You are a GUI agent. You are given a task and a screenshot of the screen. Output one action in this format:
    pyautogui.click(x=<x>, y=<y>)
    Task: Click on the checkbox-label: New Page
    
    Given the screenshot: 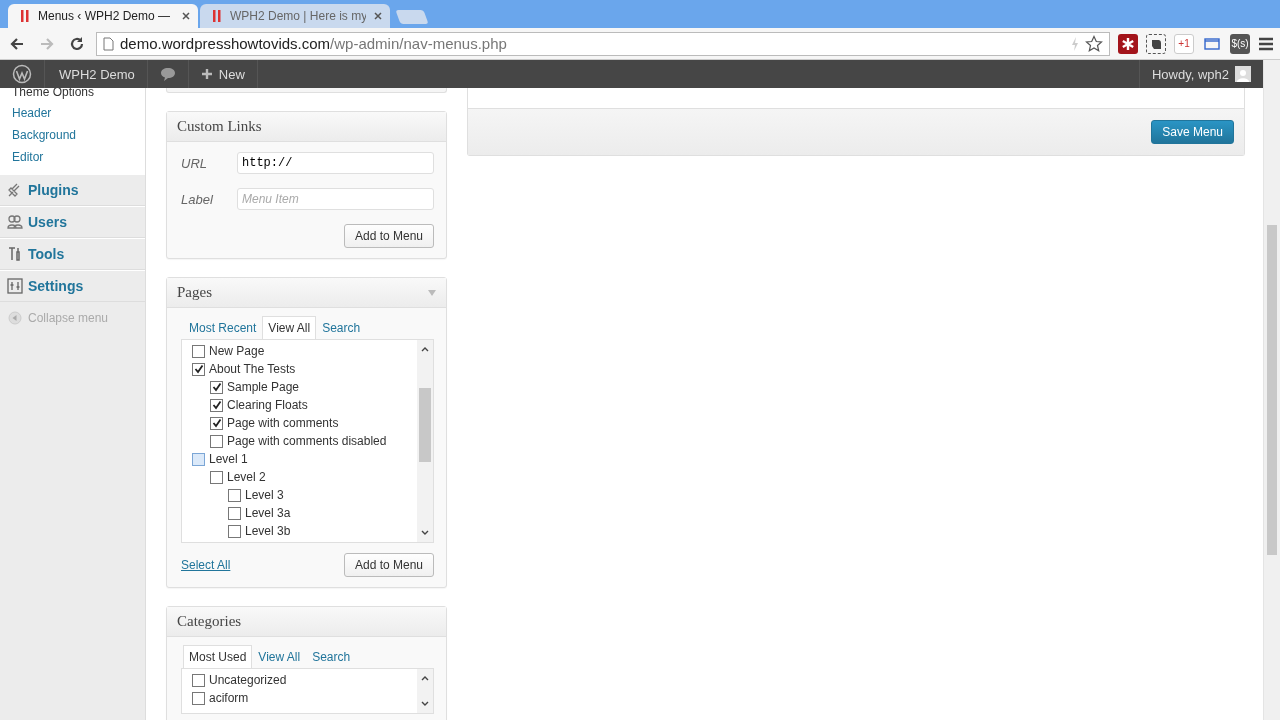 What is the action you would take?
    pyautogui.click(x=237, y=351)
    